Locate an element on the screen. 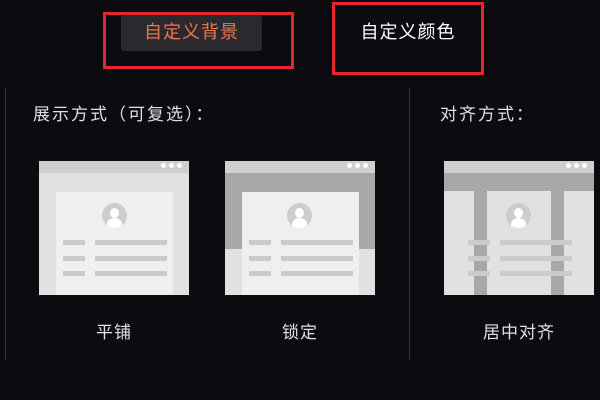 Image resolution: width=600 pixels, height=400 pixels. alignment-heading: 对齐方式： is located at coordinates (487, 115).